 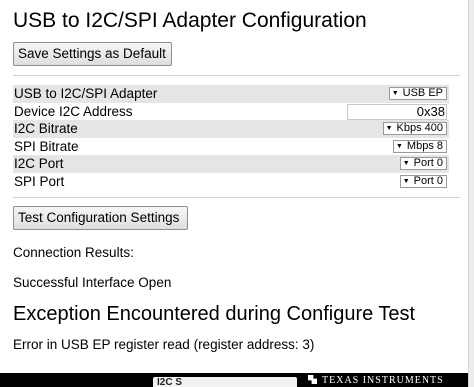 I want to click on setting-label: USB to I2C/SPI Adapter, so click(x=86, y=93).